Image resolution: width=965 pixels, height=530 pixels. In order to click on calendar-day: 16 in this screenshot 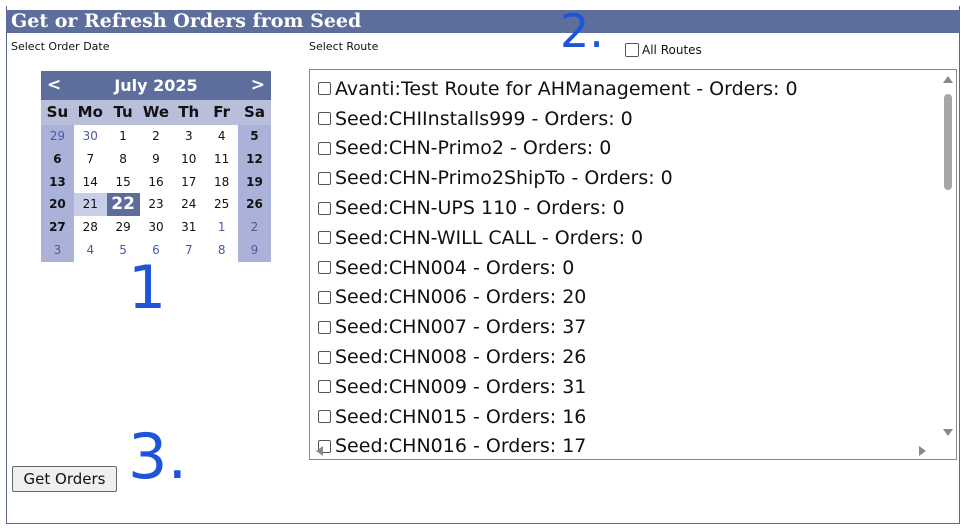, I will do `click(156, 182)`.